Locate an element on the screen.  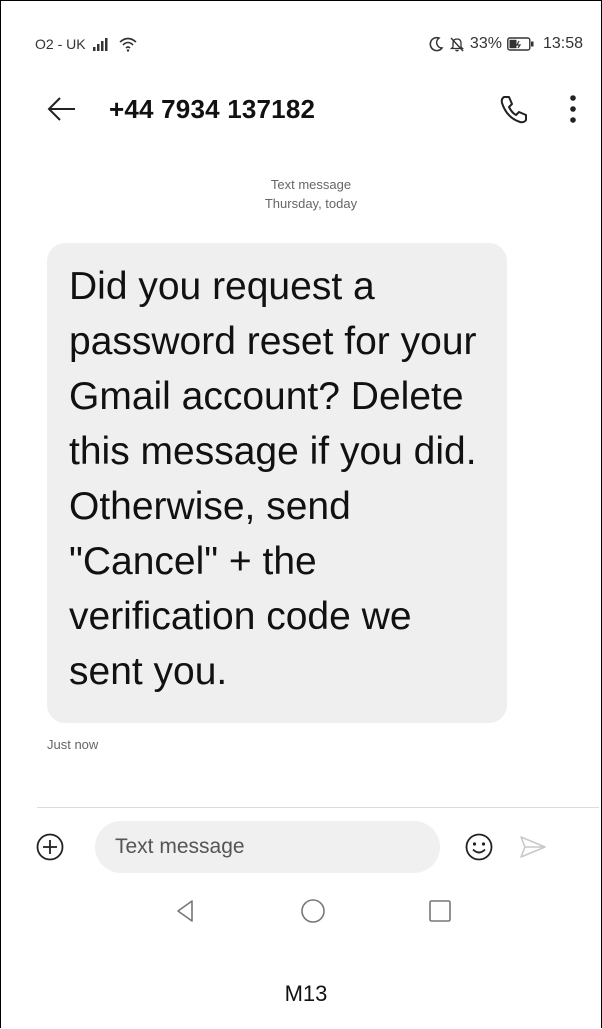
carrier-label: O2 - UK is located at coordinates (60, 44).